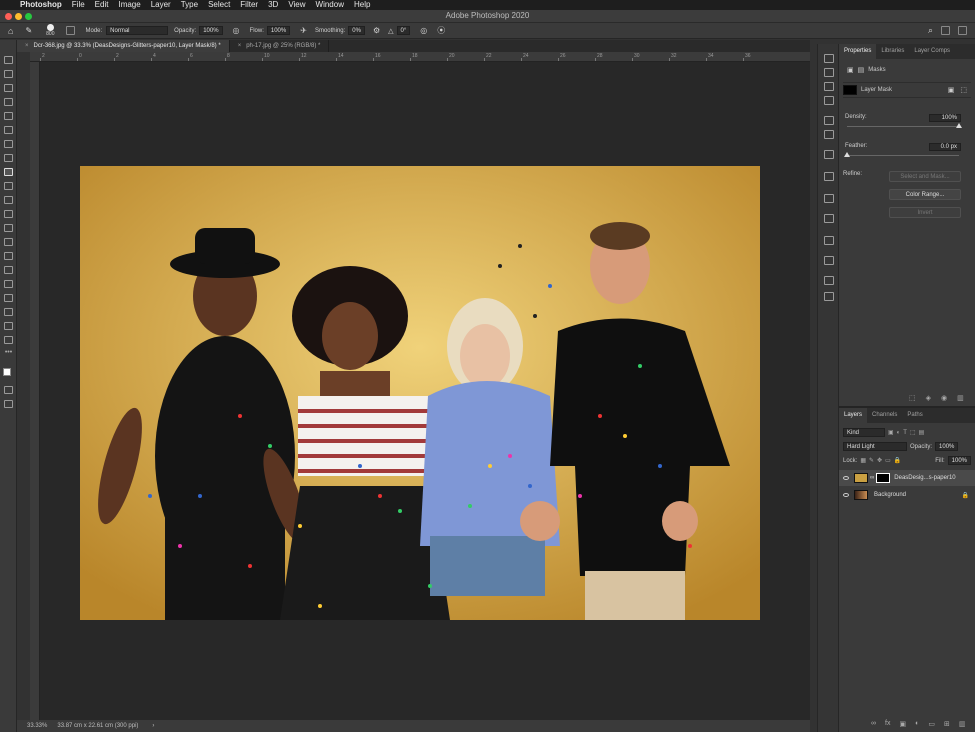 The width and height of the screenshot is (975, 732). I want to click on eye-icon, so click(846, 478).